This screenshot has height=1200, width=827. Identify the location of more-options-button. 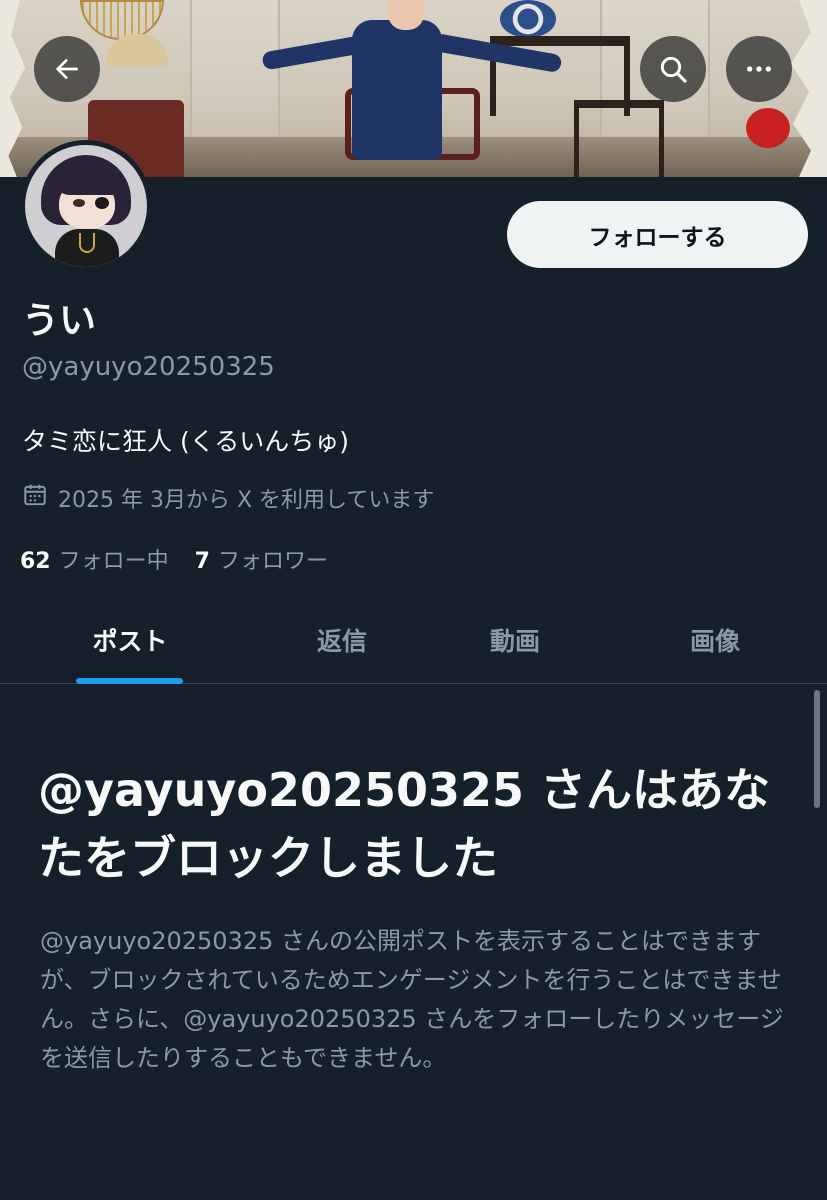
(759, 69).